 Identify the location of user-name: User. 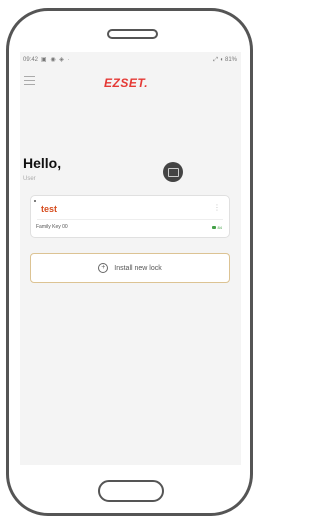
(29, 179).